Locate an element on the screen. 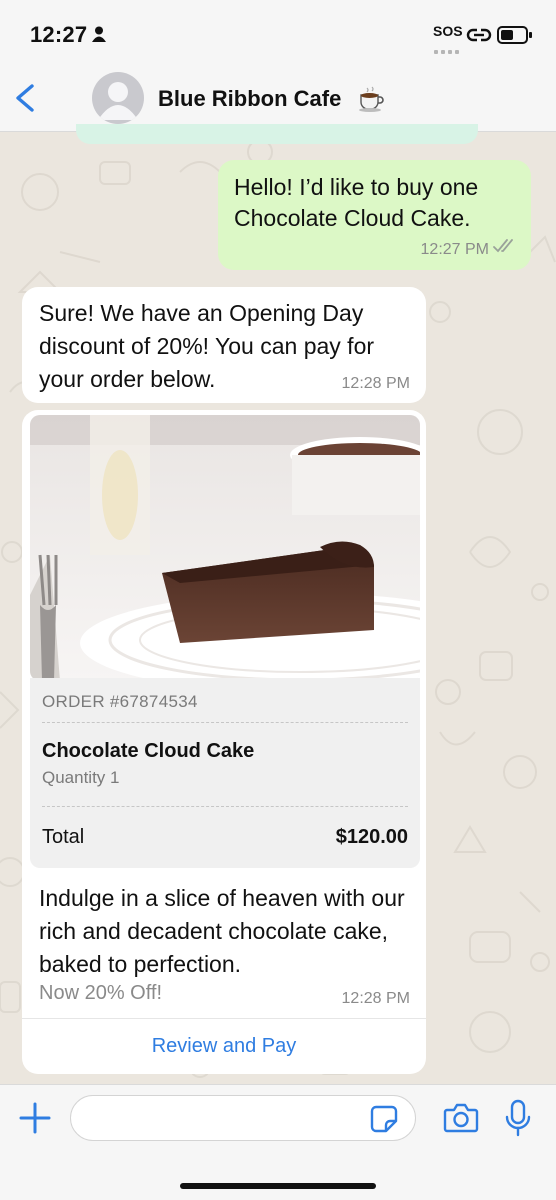 The image size is (556, 1200). sticker-icon is located at coordinates (384, 1119).